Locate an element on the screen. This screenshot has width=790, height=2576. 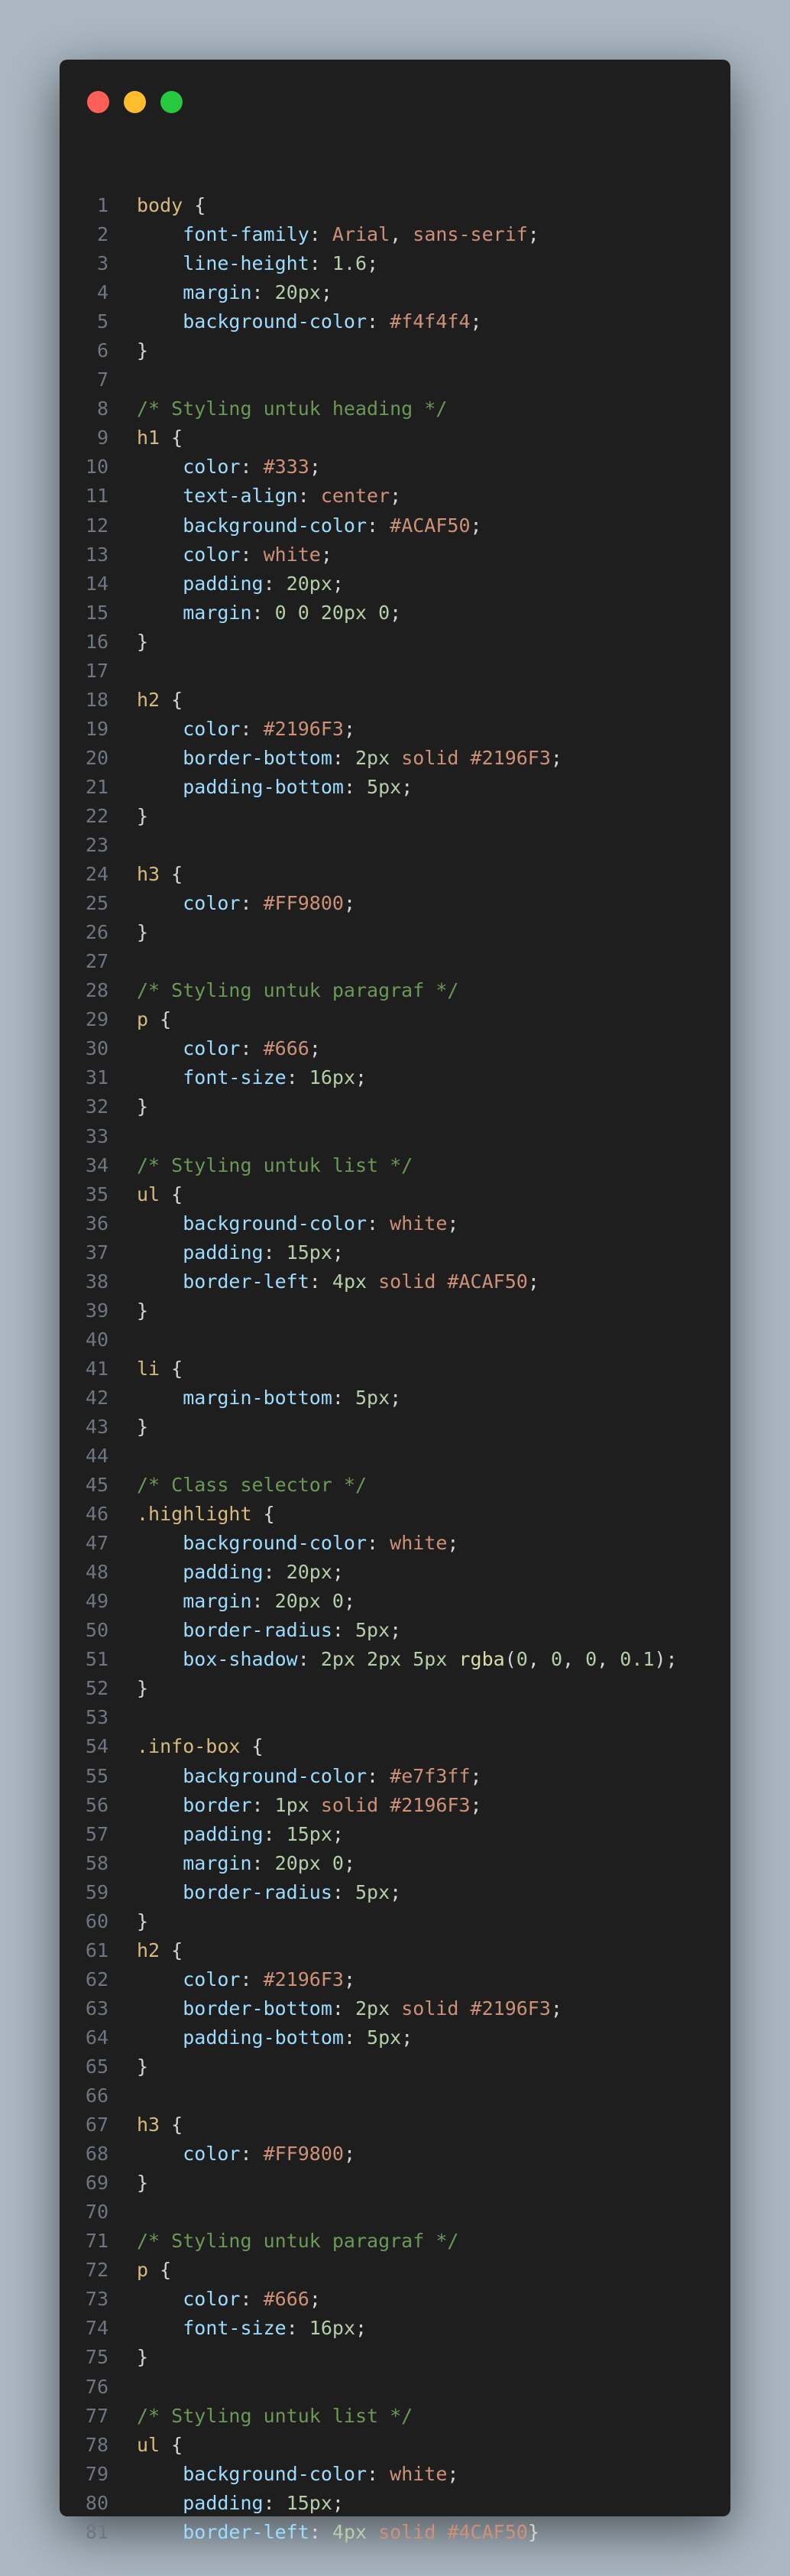
line-content: margin: 20px 0; is located at coordinates (246, 1601).